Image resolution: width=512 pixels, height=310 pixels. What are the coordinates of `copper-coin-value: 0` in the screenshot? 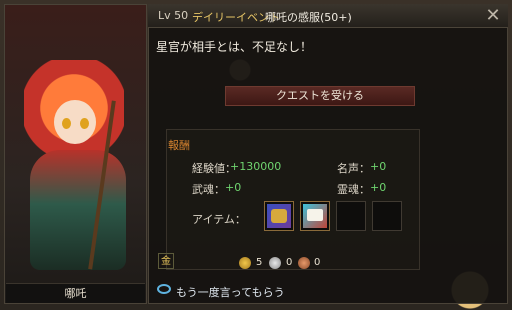 It's located at (317, 262).